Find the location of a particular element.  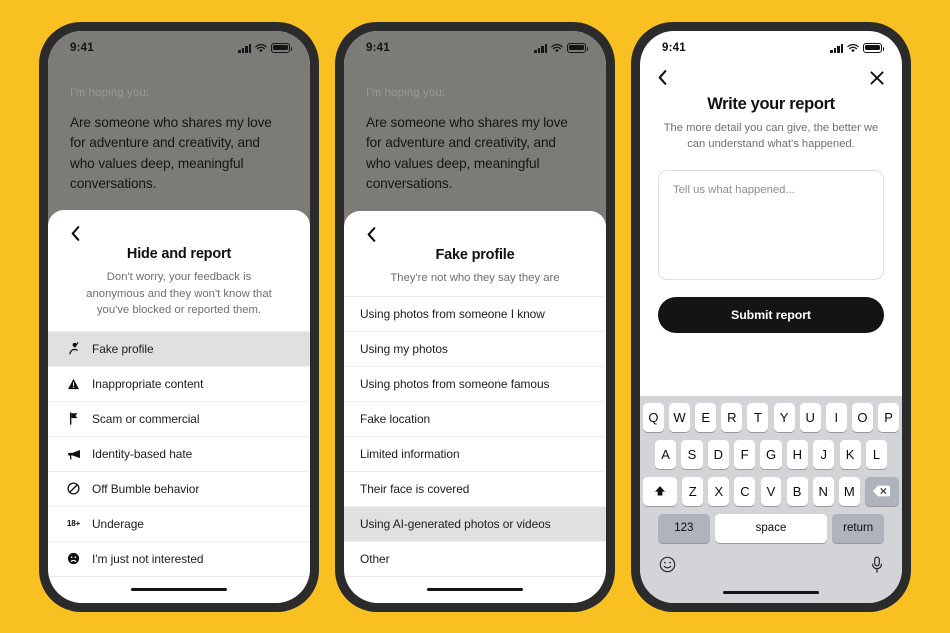

return-key: return is located at coordinates (858, 528).